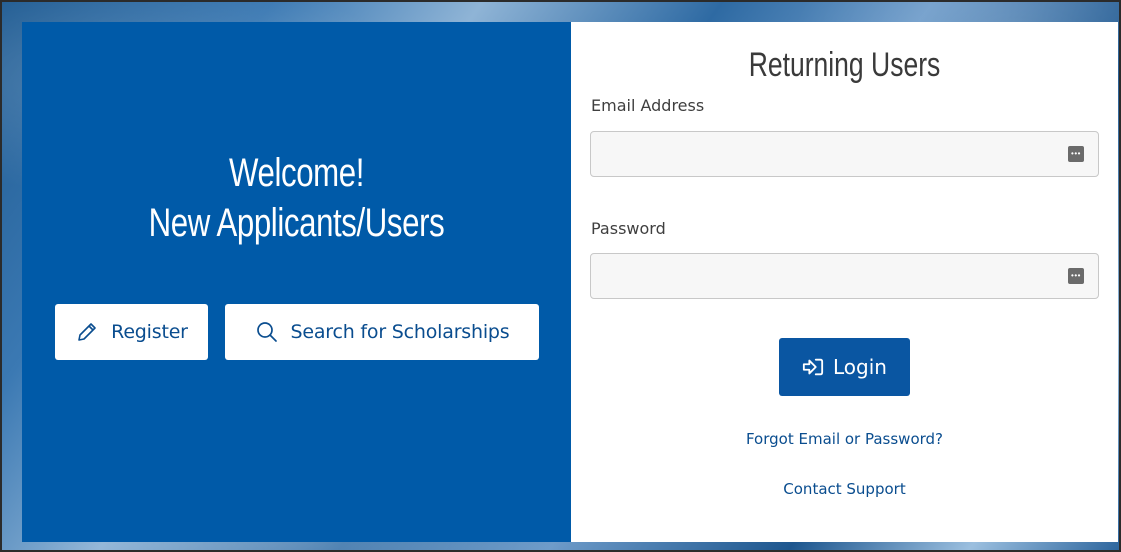 The width and height of the screenshot is (1121, 552). I want to click on search-icon, so click(267, 332).